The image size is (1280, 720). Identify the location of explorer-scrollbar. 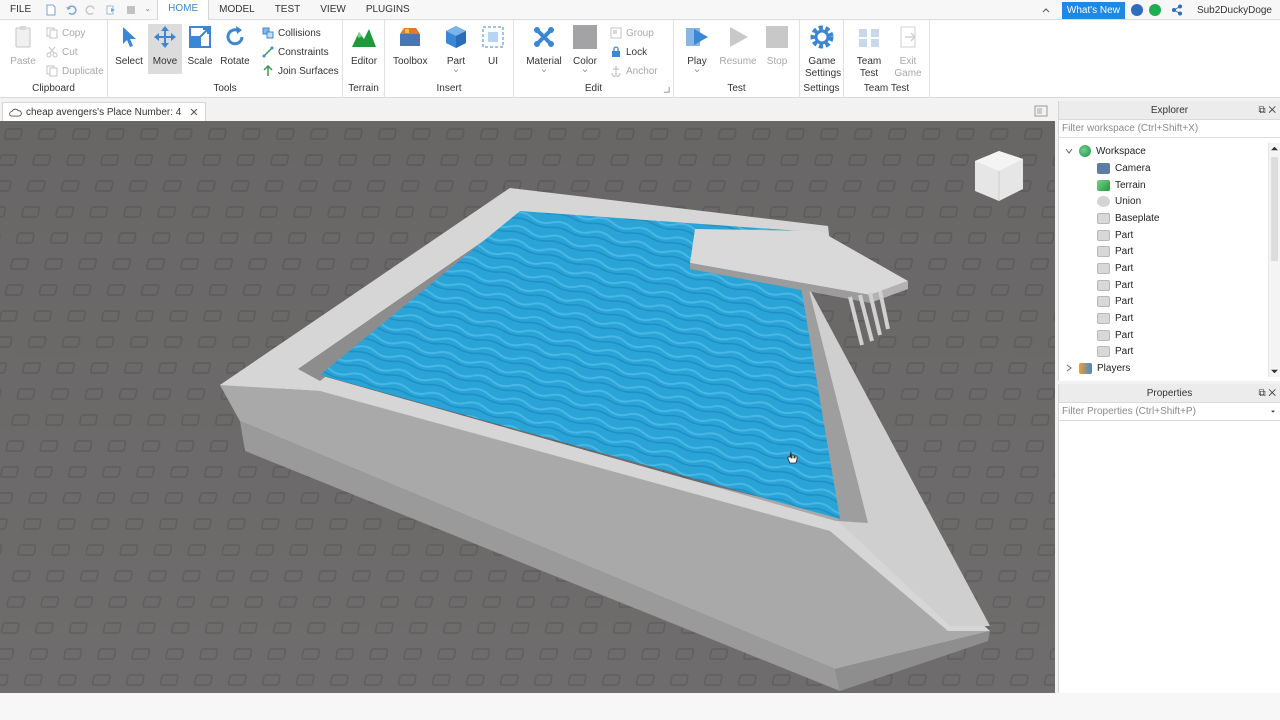
(1274, 260).